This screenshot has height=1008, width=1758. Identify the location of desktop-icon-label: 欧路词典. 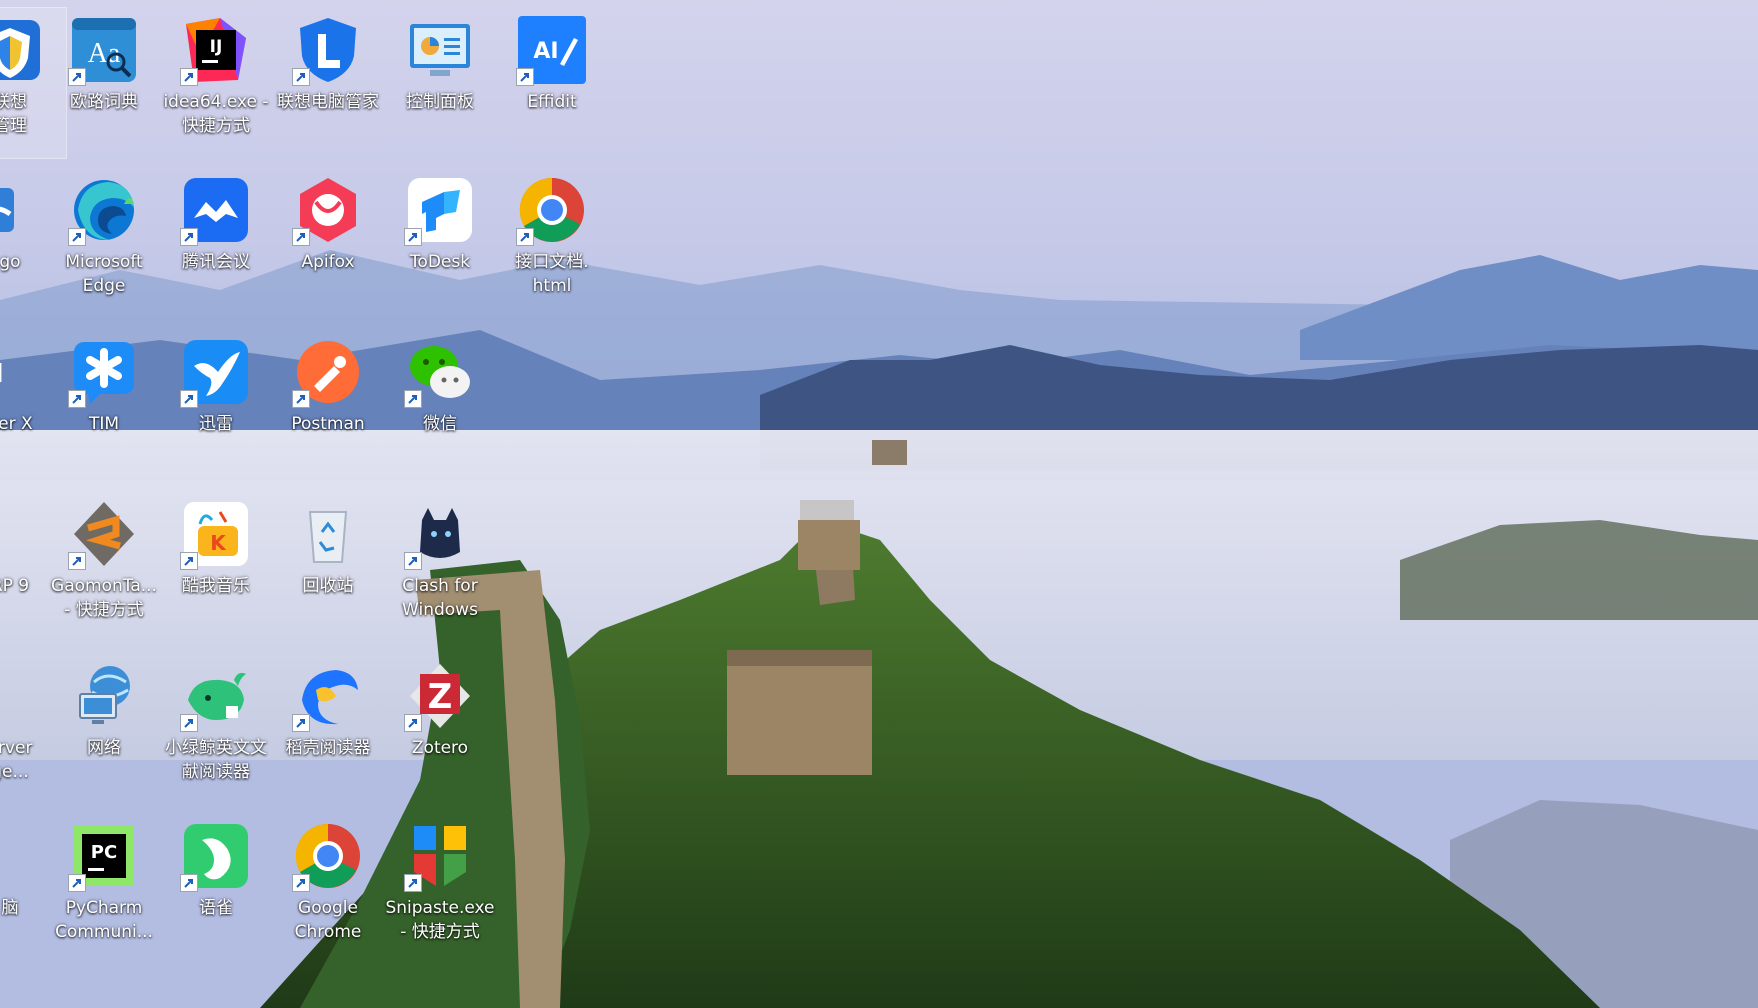
(104, 102).